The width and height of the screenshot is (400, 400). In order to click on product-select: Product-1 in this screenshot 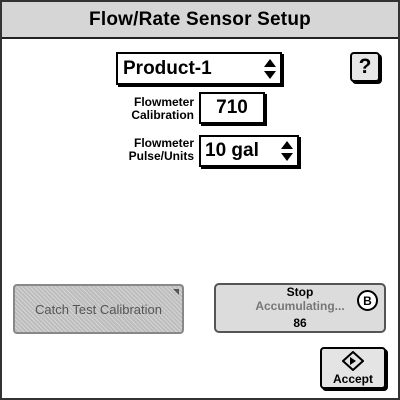, I will do `click(199, 68)`.